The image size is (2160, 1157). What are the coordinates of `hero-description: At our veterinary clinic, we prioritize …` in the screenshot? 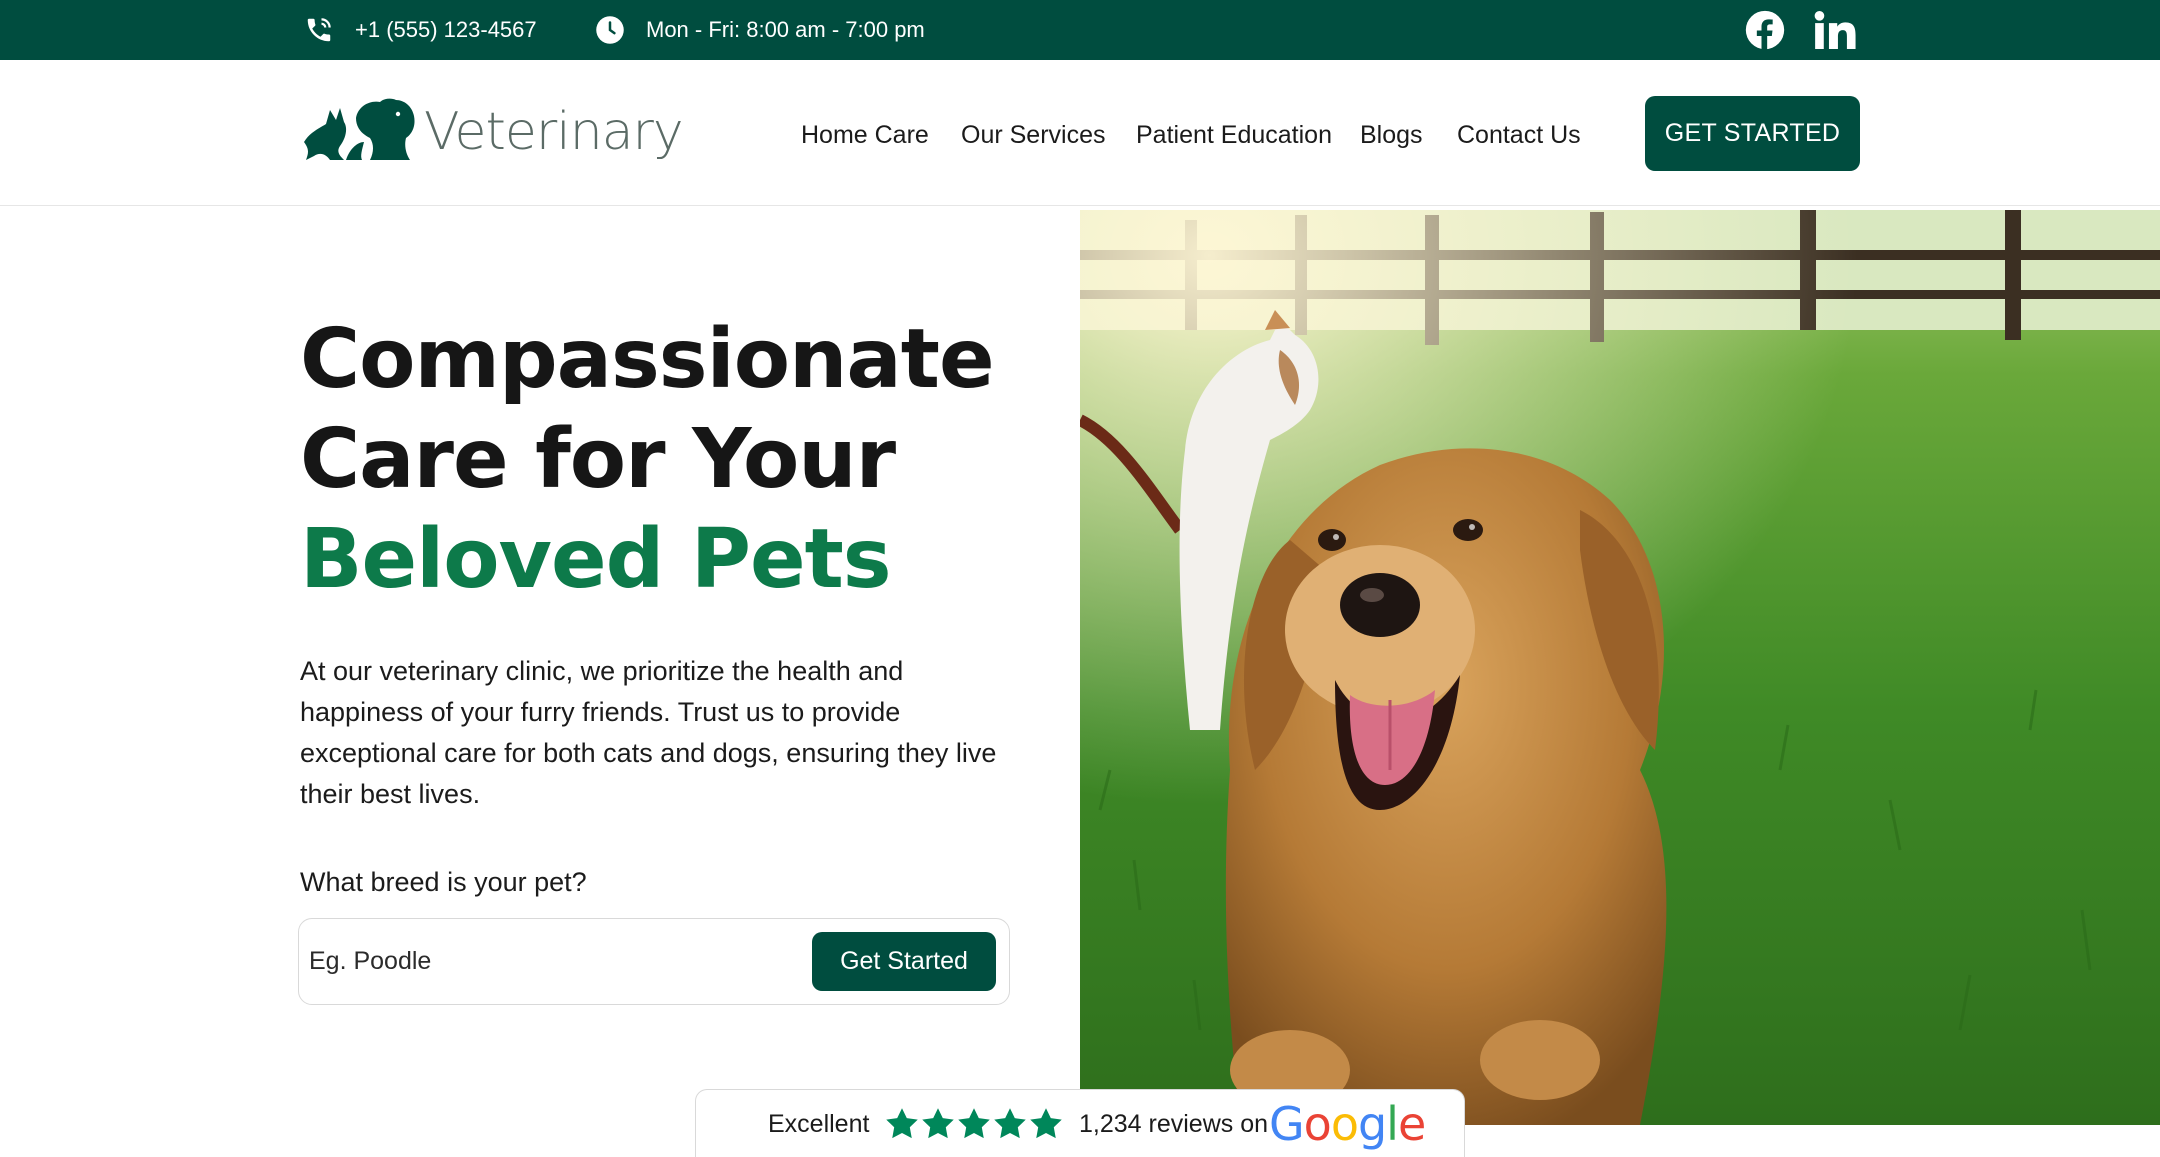 It's located at (648, 732).